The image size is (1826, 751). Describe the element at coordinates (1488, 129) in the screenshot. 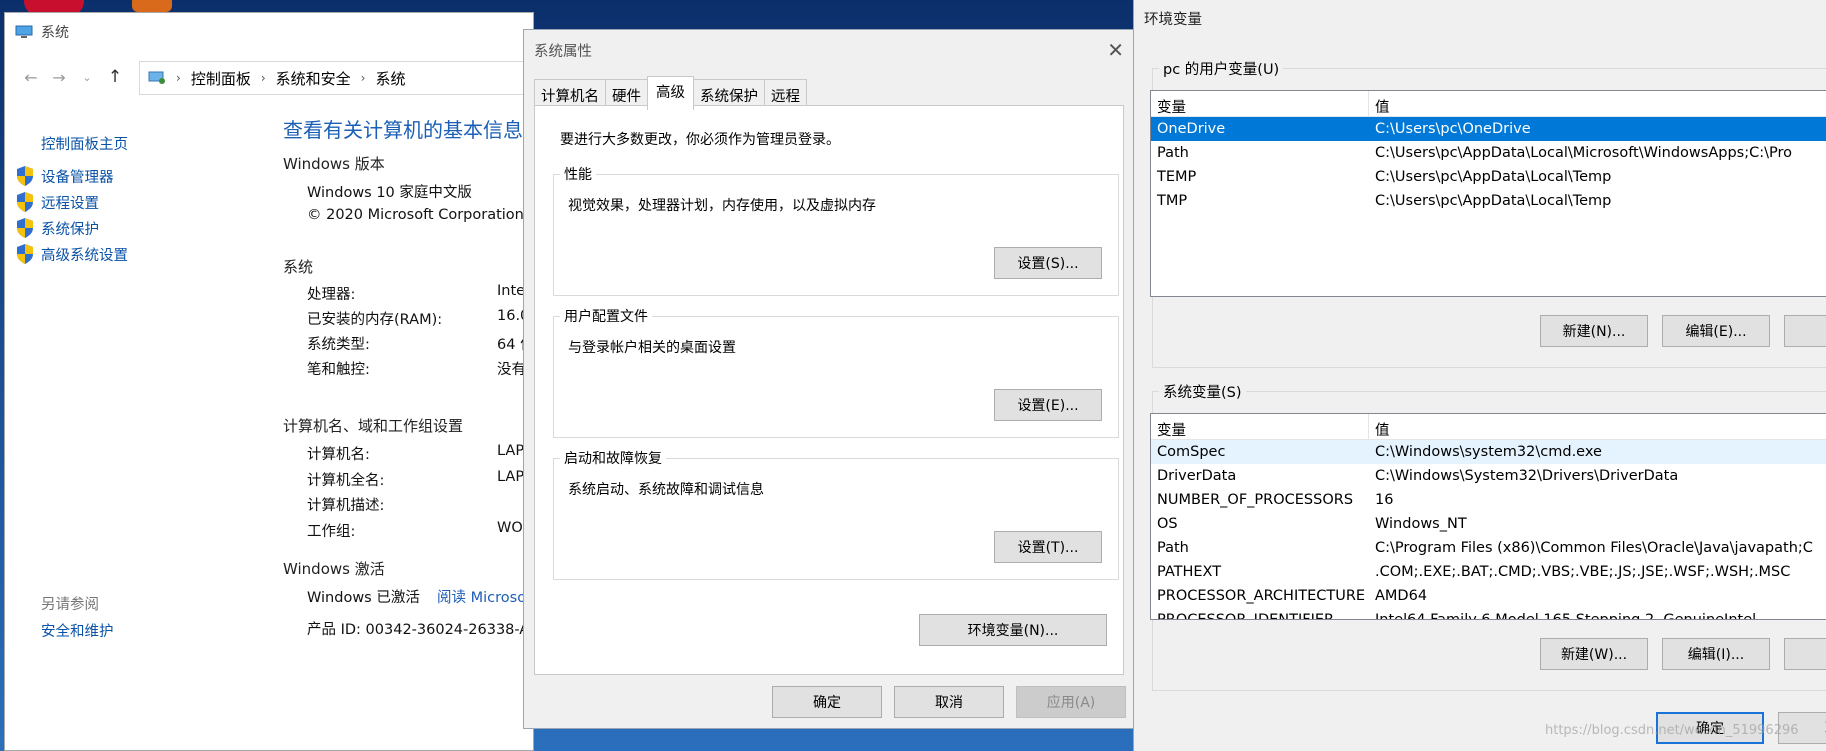

I see `table-row: OneDrive C:\Users\pc\OneDrive` at that location.